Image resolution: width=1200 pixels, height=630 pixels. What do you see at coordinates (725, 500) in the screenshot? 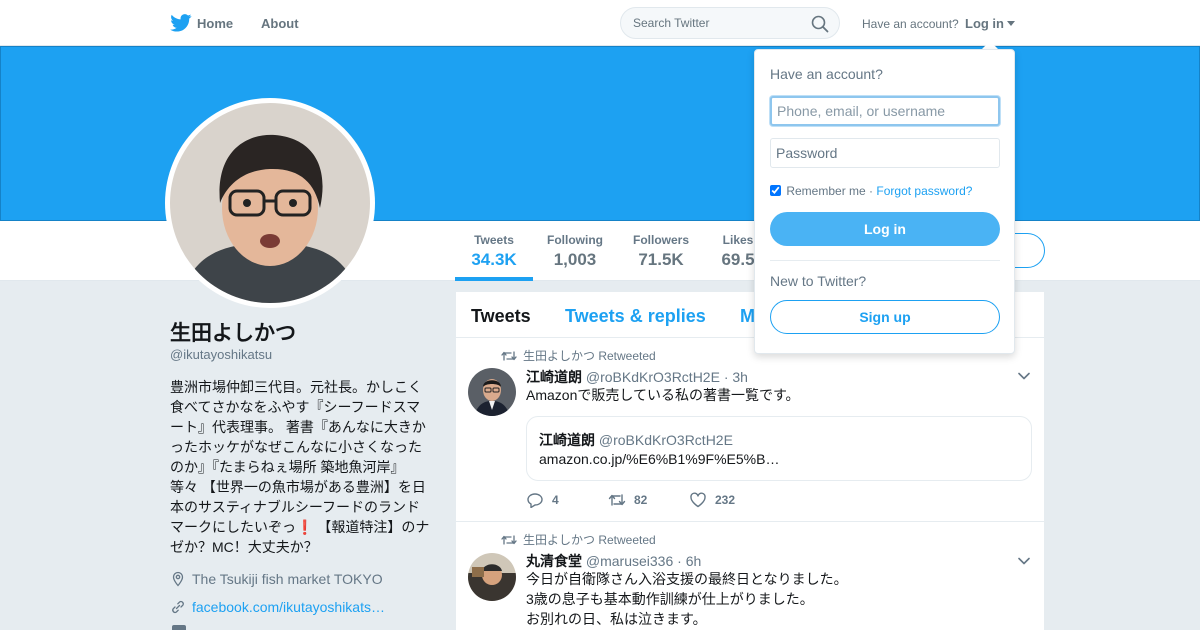
I see `like-count: 232` at bounding box center [725, 500].